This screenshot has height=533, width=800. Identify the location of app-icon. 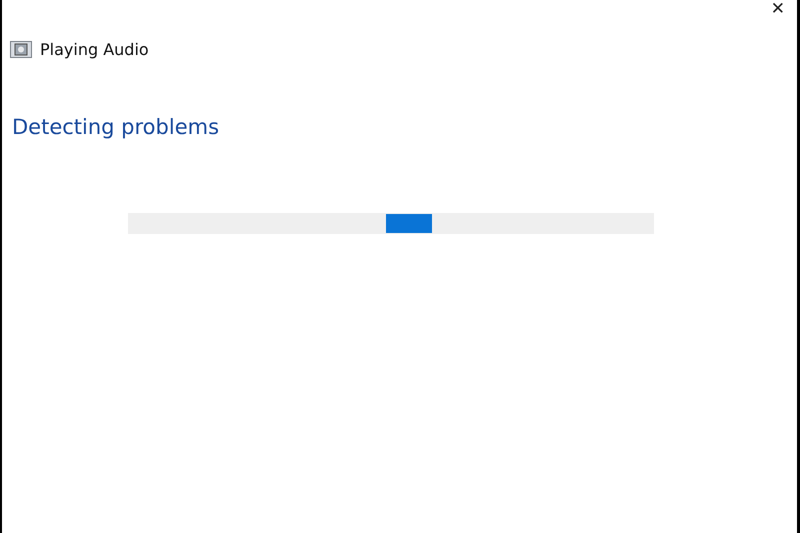
(21, 49).